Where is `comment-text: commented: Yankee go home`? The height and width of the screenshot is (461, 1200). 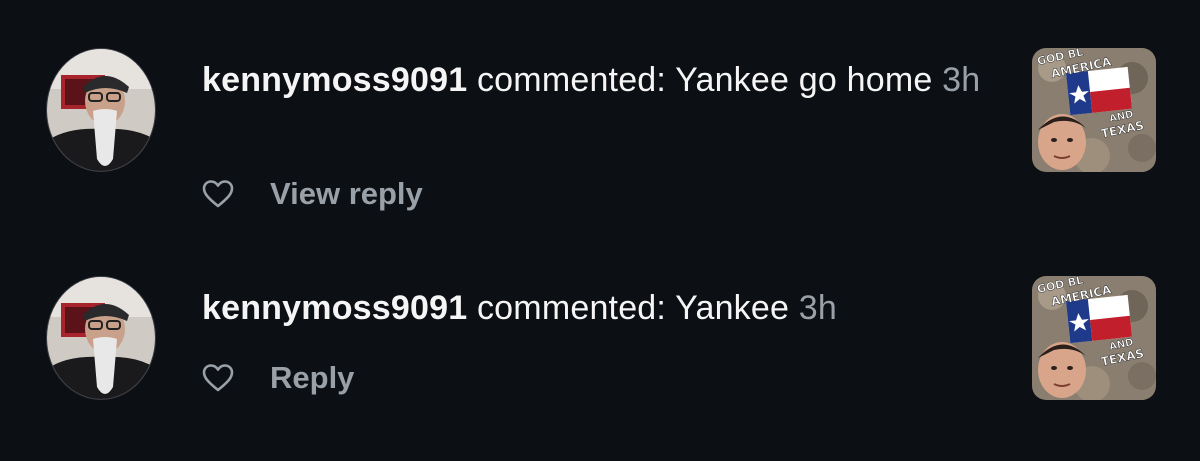 comment-text: commented: Yankee go home is located at coordinates (704, 80).